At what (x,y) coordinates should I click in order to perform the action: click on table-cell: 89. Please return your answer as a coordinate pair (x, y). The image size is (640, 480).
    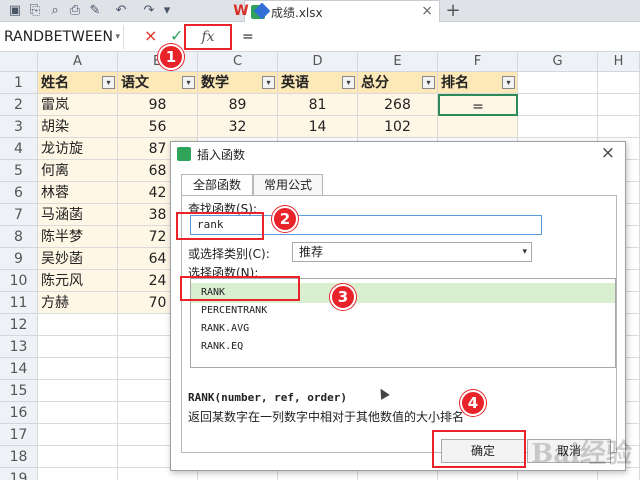
    Looking at the image, I should click on (238, 105).